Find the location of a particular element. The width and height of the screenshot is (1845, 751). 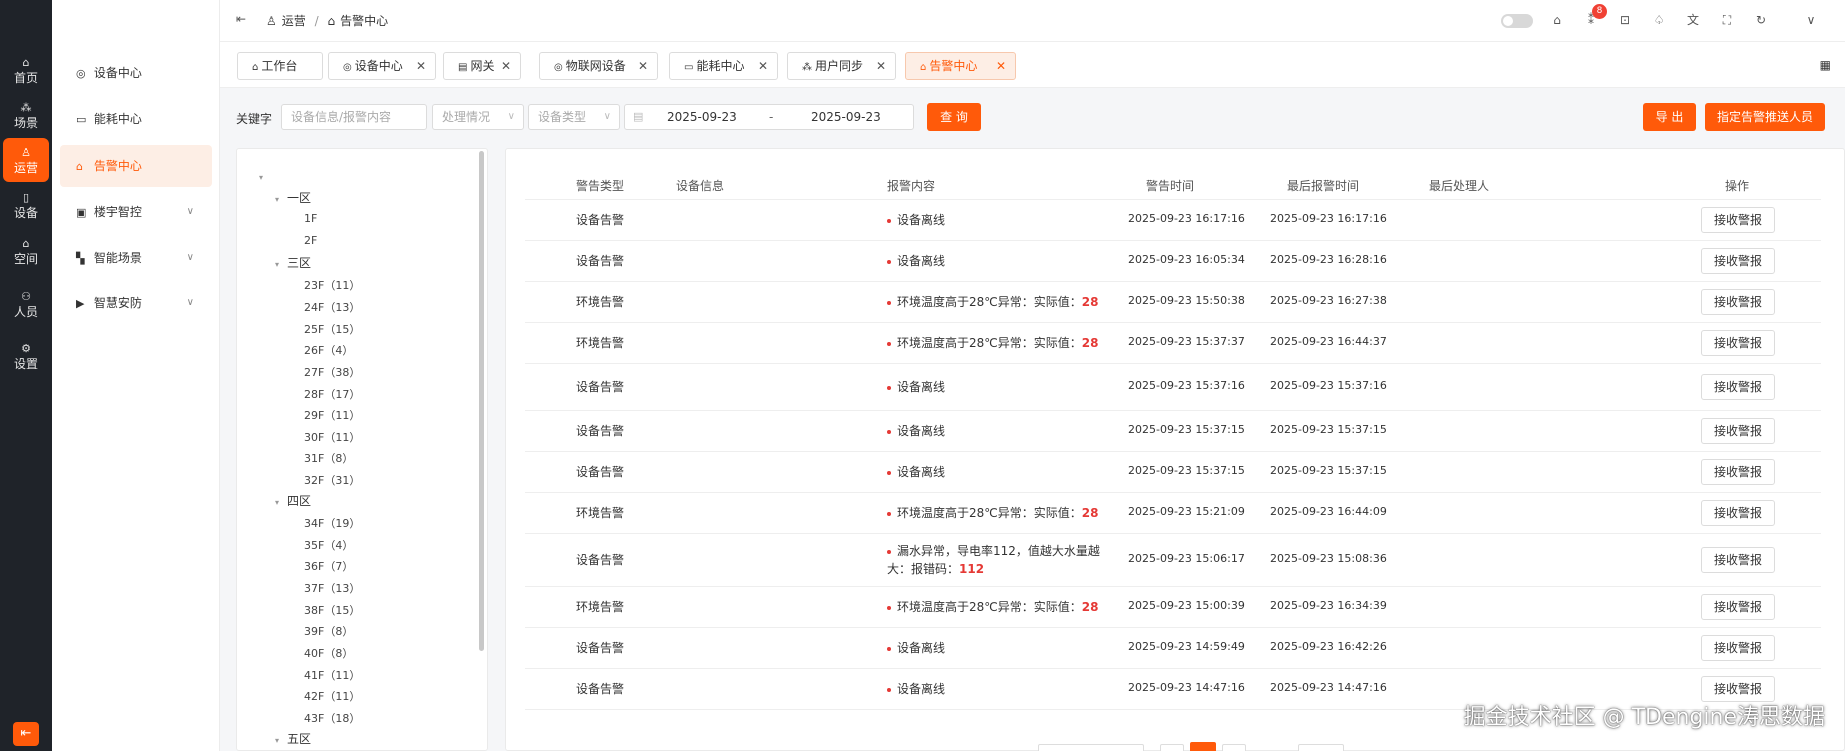

lock-icon: ⊡ is located at coordinates (1625, 20).